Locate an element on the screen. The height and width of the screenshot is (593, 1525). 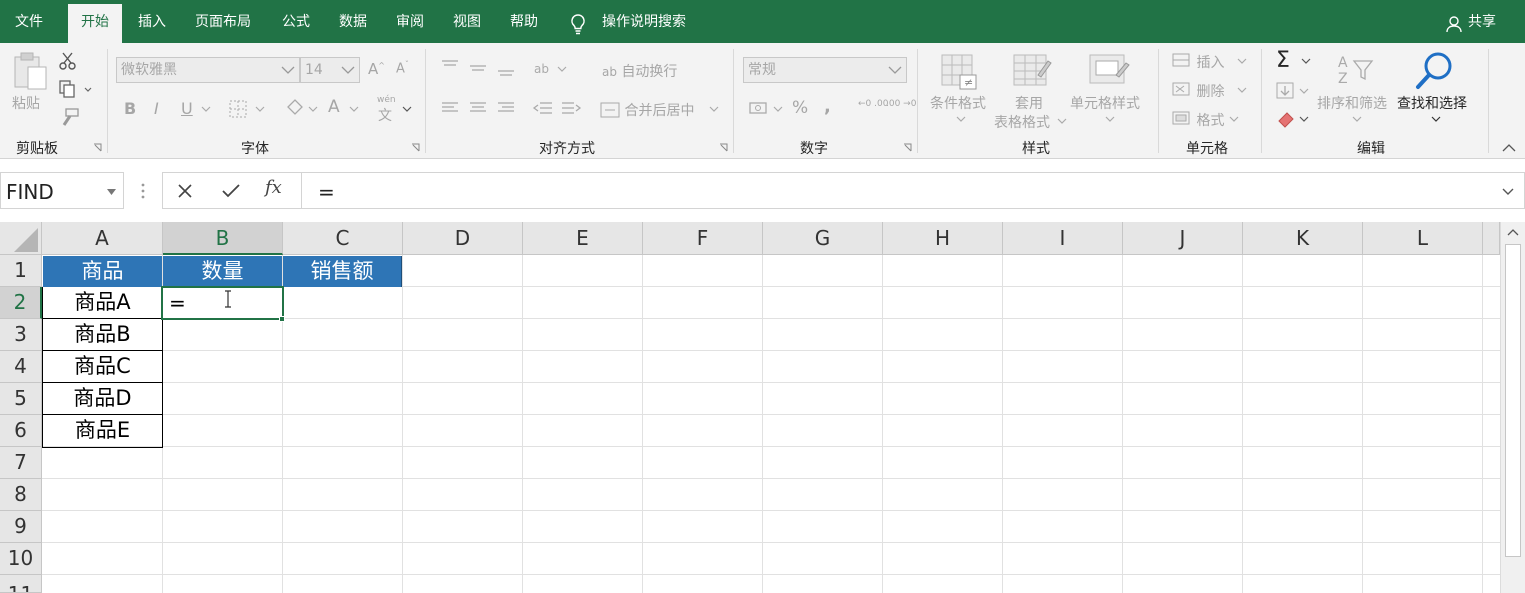
tab-review: 审阅 is located at coordinates (410, 23).